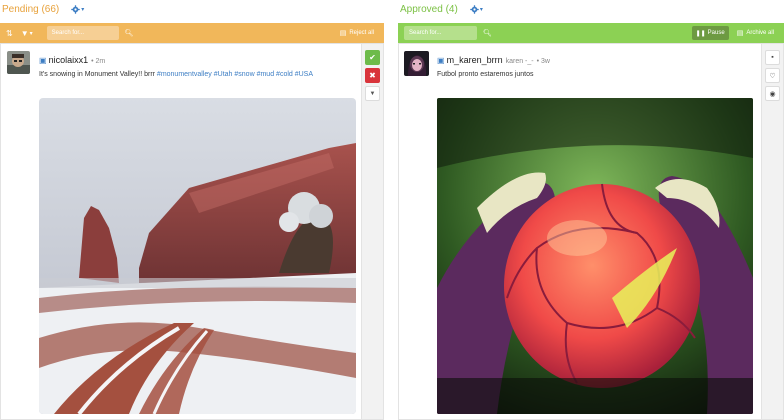 Image resolution: width=784 pixels, height=420 pixels. I want to click on post-caption: Futbol pronto estaremos juntos, so click(485, 74).